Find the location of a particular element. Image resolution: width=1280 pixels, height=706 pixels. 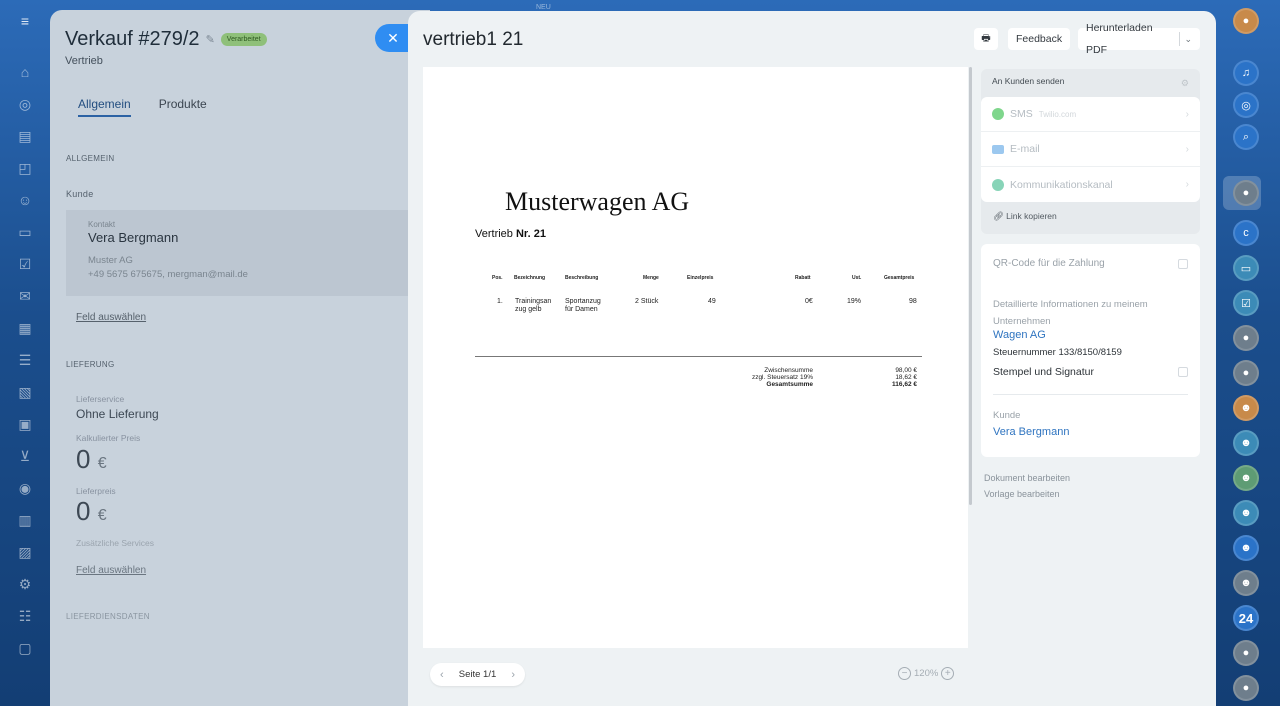

contact-company: Muster AG is located at coordinates (110, 260).